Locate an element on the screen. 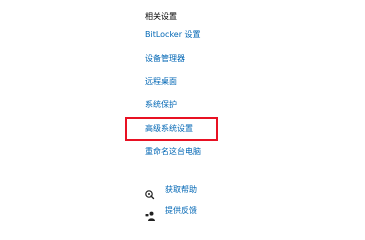 The height and width of the screenshot is (240, 365). get-help-label: 获取帮助 is located at coordinates (181, 189).